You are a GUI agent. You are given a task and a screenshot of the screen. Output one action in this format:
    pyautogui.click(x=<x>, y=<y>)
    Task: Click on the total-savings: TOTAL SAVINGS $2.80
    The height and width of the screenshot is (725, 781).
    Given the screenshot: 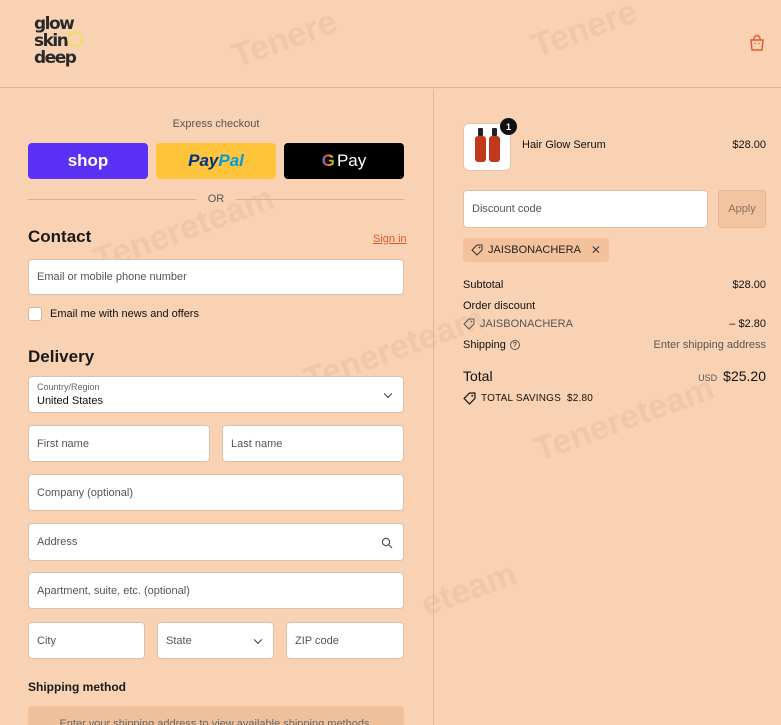 What is the action you would take?
    pyautogui.click(x=528, y=398)
    